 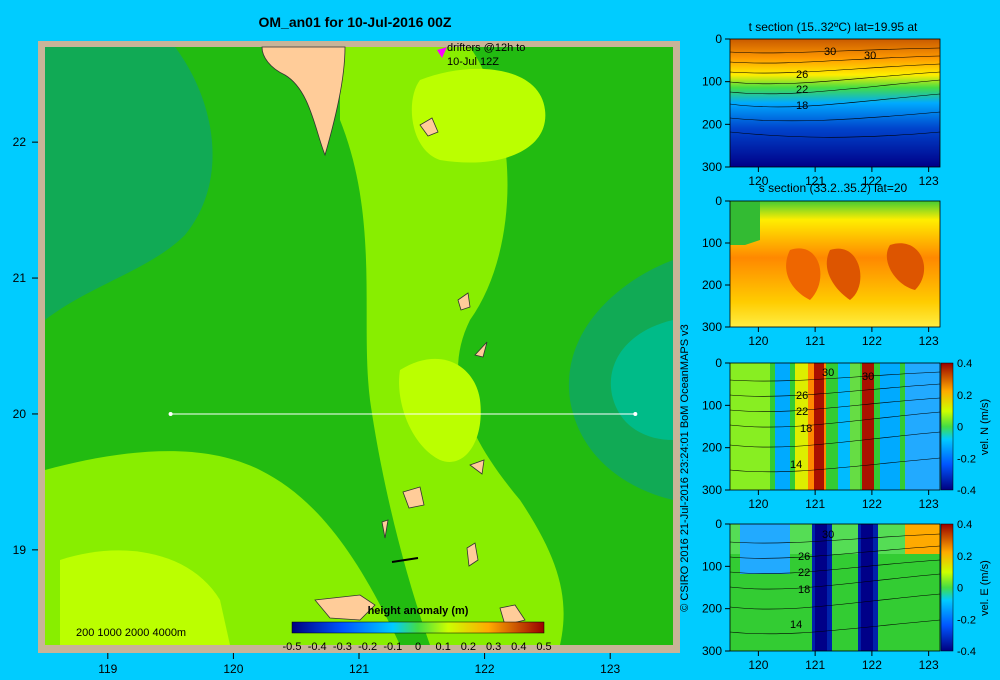 What do you see at coordinates (929, 504) in the screenshot?
I see `vn-x-tick-label-3: 123` at bounding box center [929, 504].